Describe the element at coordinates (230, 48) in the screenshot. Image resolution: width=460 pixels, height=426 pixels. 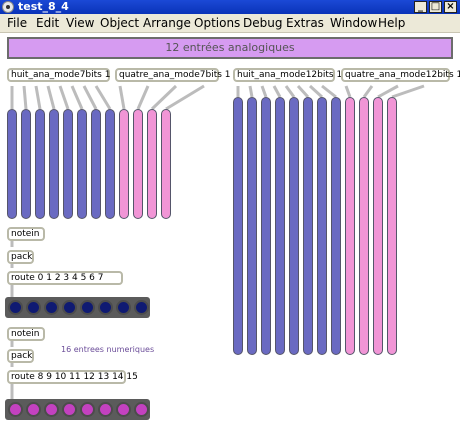
I see `banner-analog-inputs: 12 entrées analogiques` at that location.